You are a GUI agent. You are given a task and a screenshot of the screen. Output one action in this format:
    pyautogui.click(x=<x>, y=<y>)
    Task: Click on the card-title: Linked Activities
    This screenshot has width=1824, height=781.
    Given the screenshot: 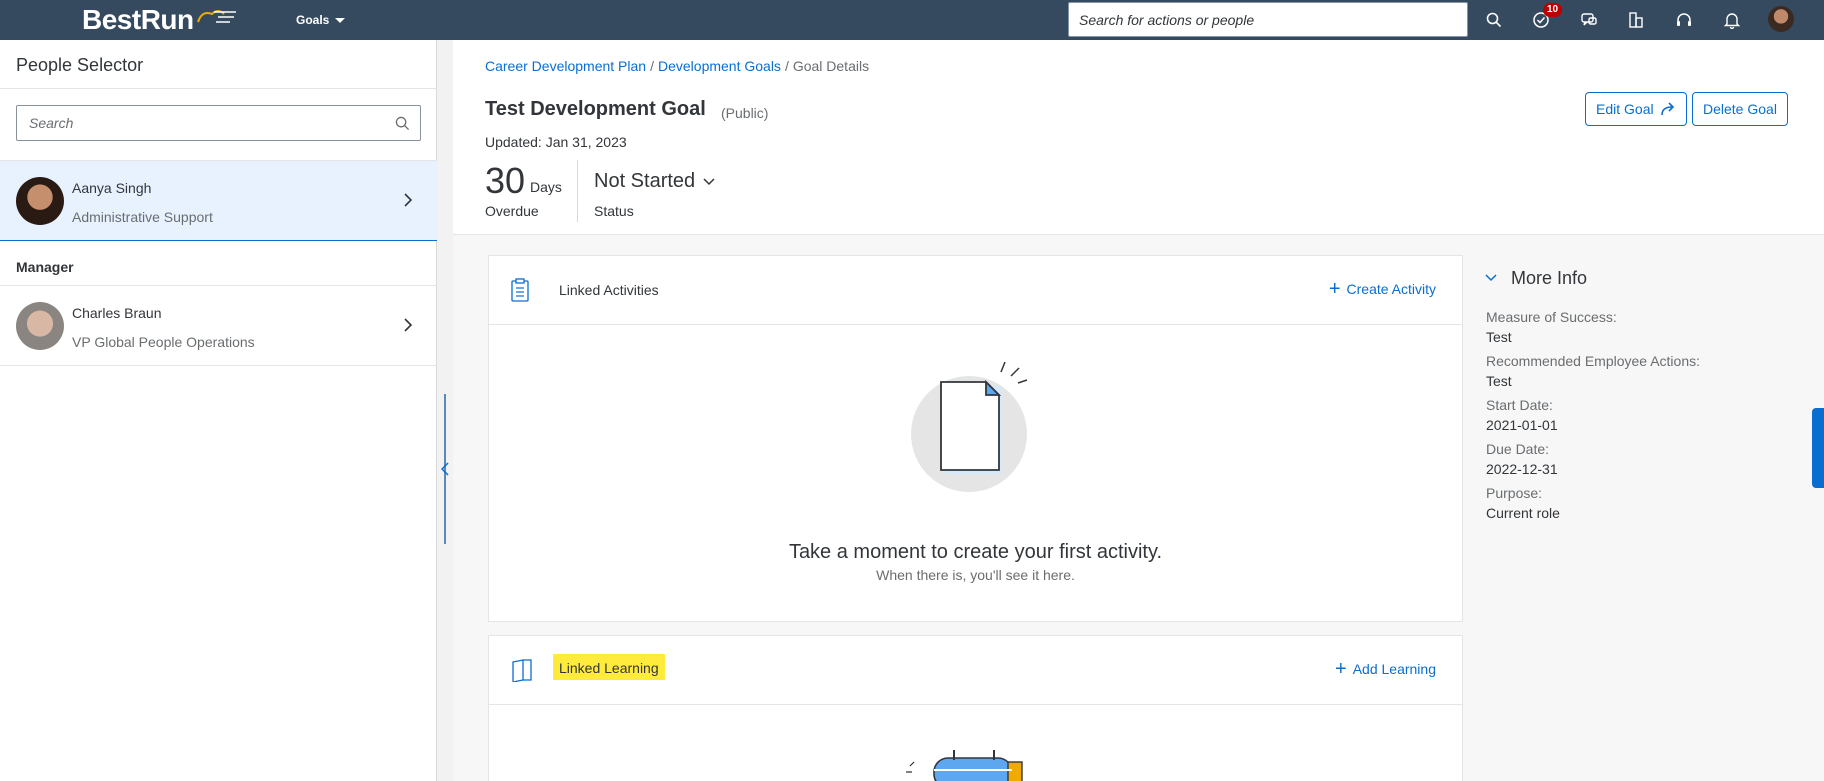 What is the action you would take?
    pyautogui.click(x=609, y=290)
    